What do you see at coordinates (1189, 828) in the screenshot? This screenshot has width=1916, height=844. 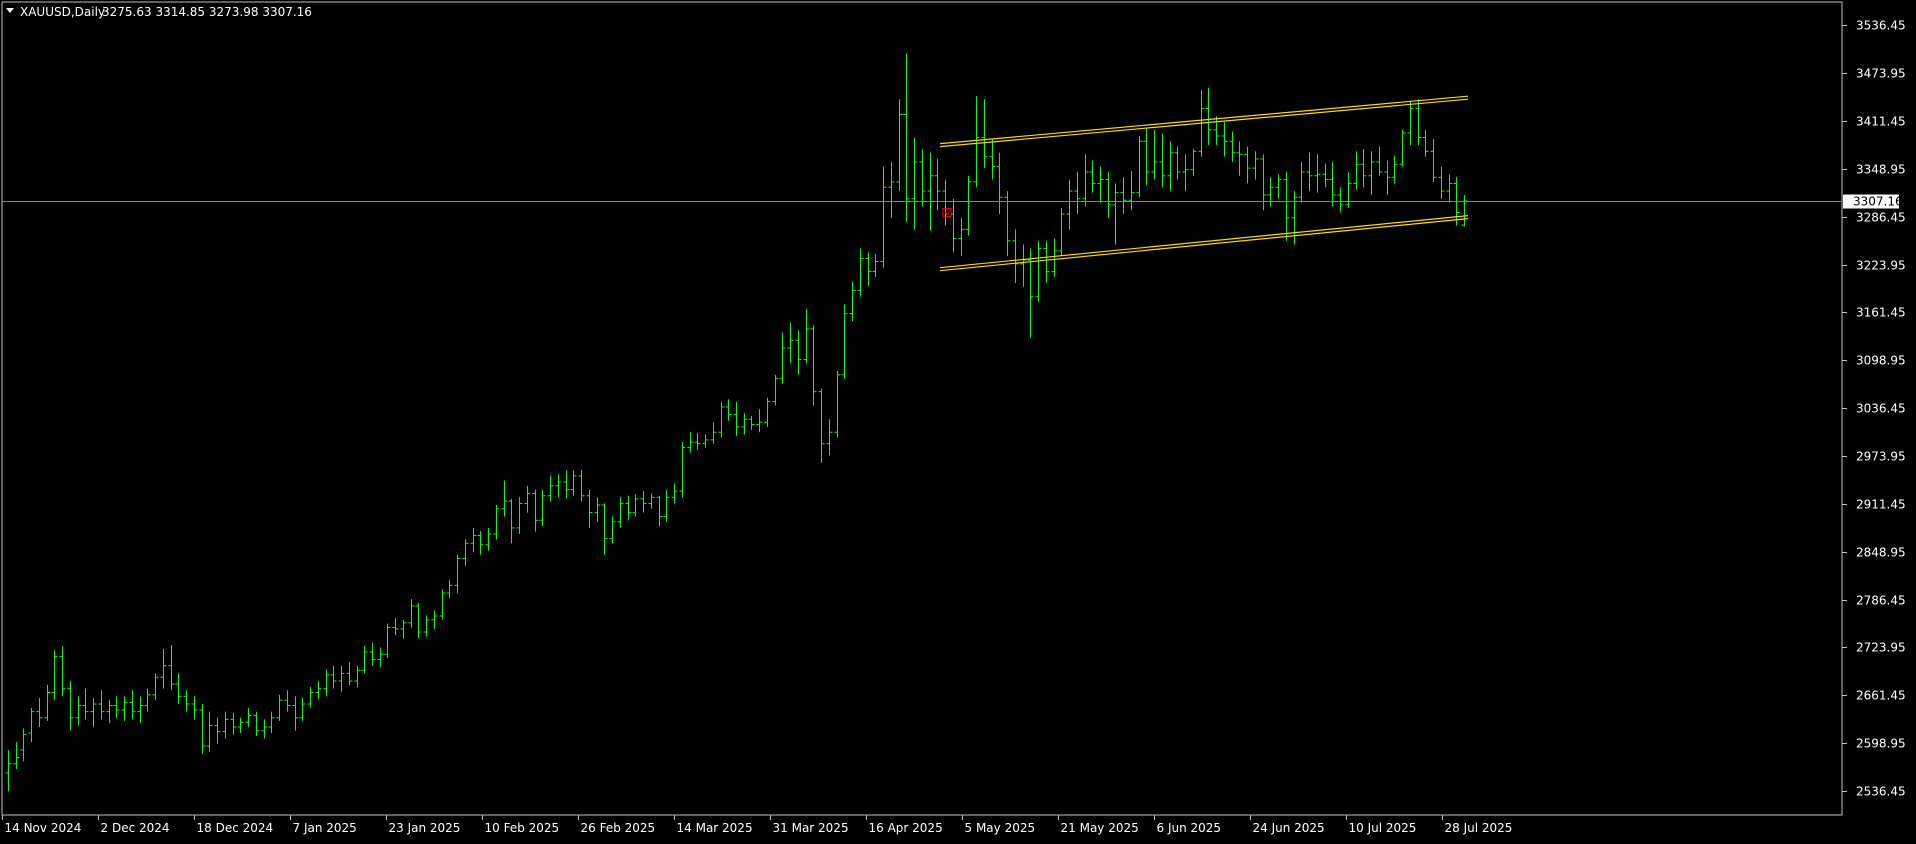 I see `x-tick-label: 6 Jun 2025` at bounding box center [1189, 828].